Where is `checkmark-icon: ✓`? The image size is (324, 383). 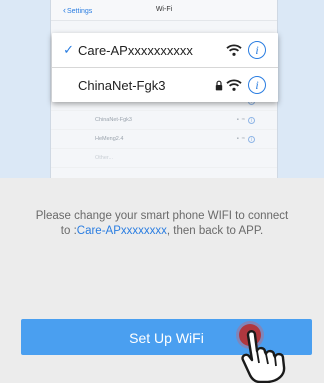 checkmark-icon: ✓ is located at coordinates (68, 49).